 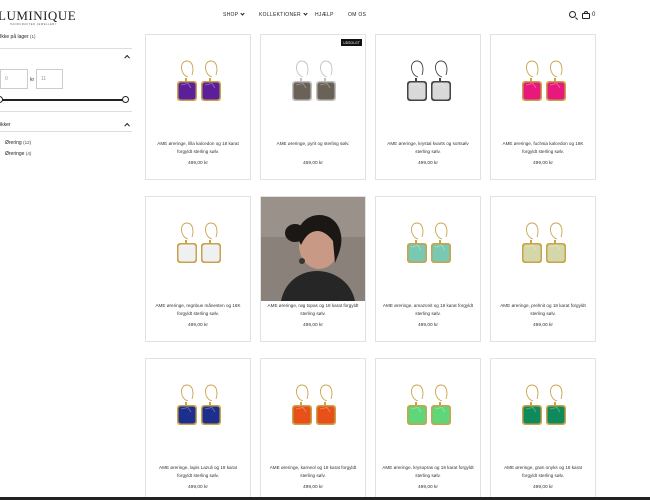 I want to click on price-from-input: 0, so click(x=14, y=79).